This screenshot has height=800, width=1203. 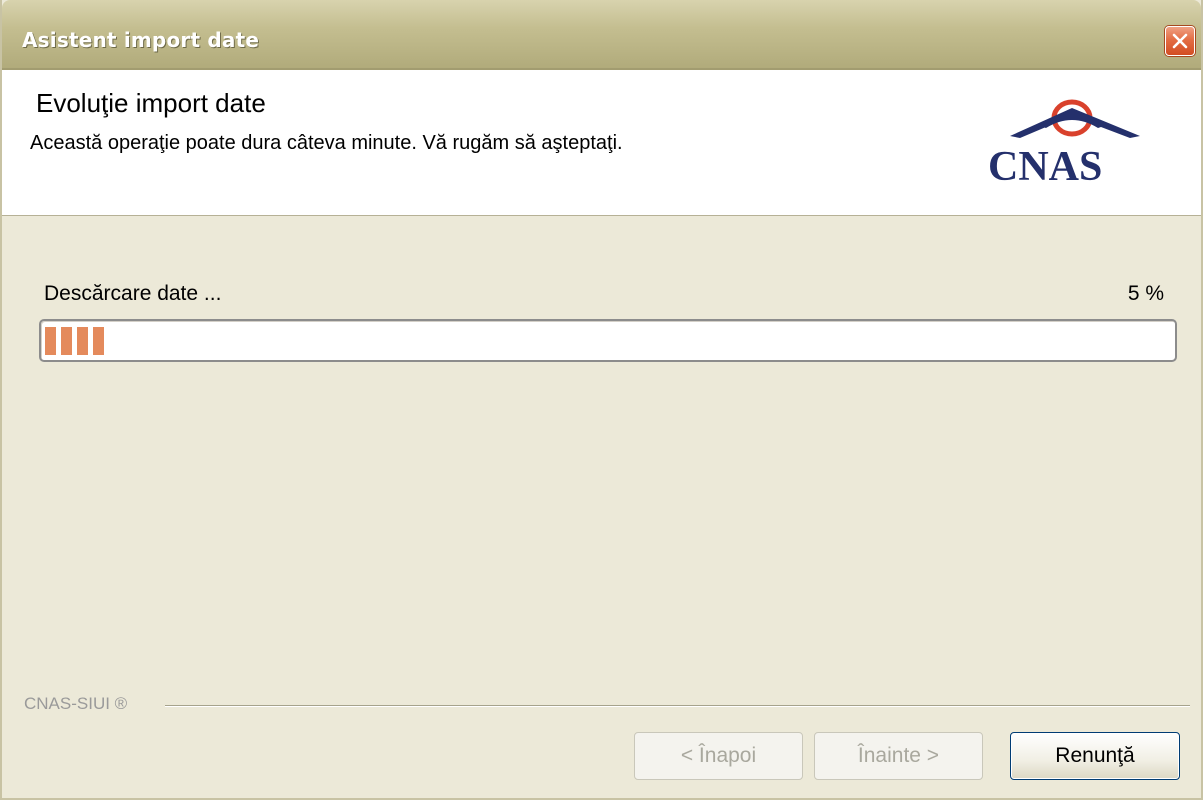 What do you see at coordinates (718, 756) in the screenshot?
I see `back-button: < Înapoi` at bounding box center [718, 756].